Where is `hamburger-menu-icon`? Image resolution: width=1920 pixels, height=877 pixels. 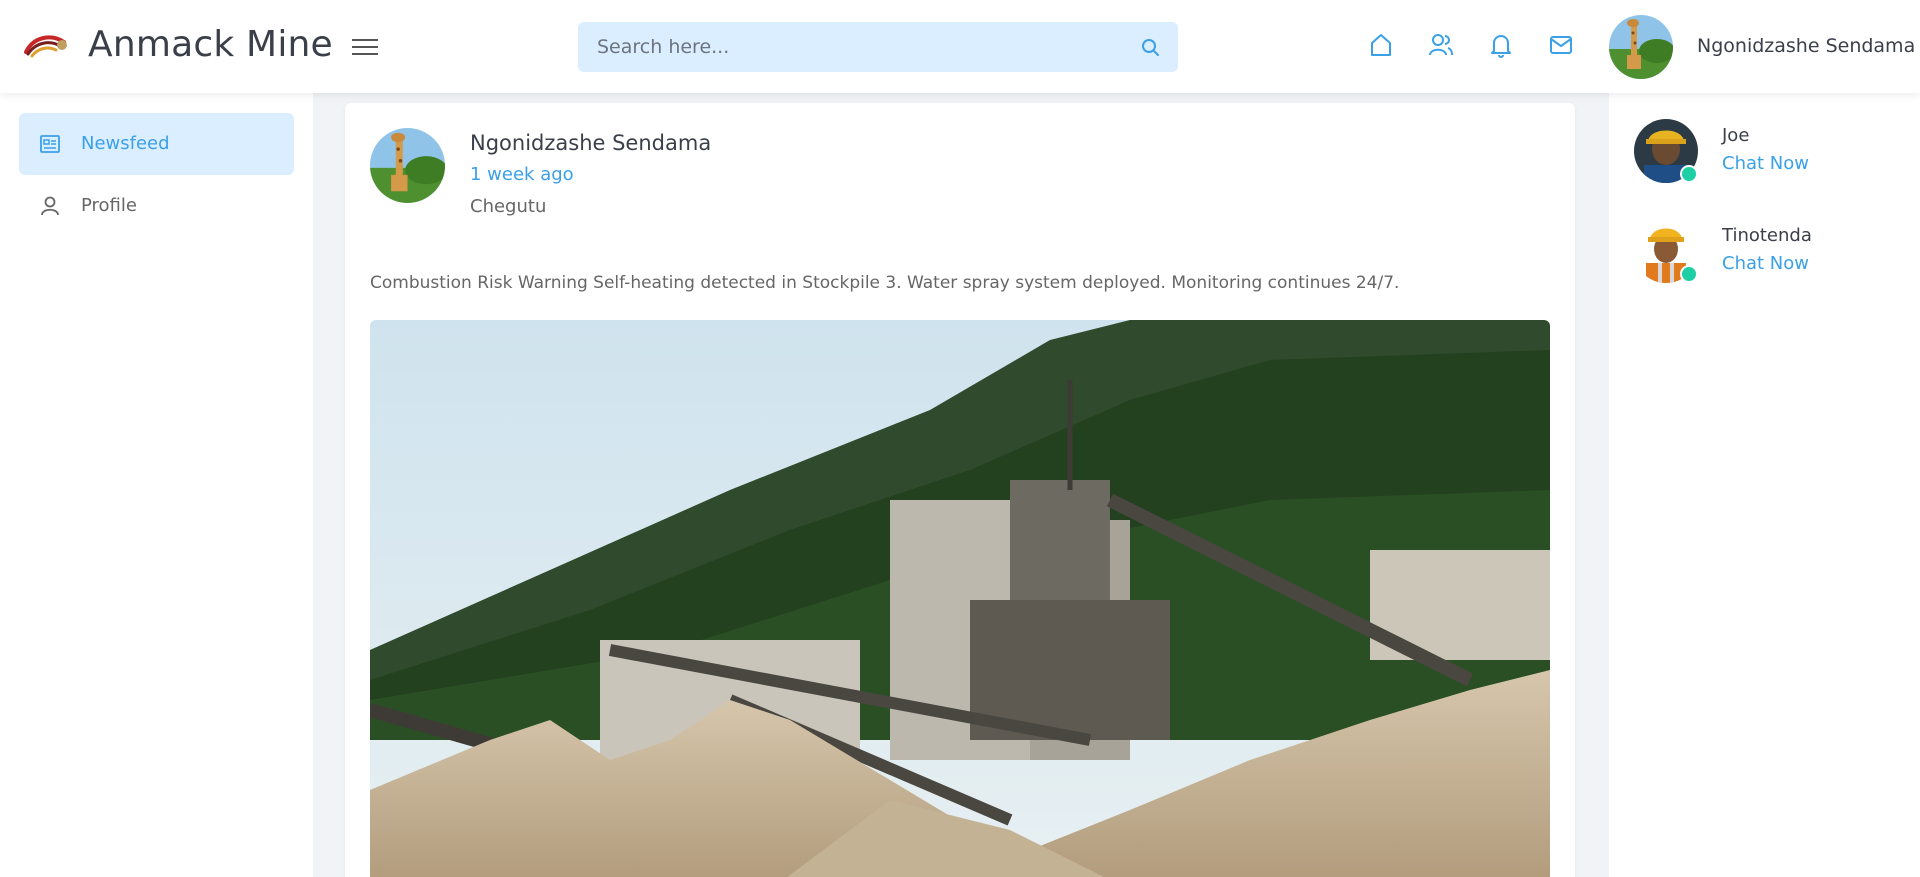 hamburger-menu-icon is located at coordinates (365, 46).